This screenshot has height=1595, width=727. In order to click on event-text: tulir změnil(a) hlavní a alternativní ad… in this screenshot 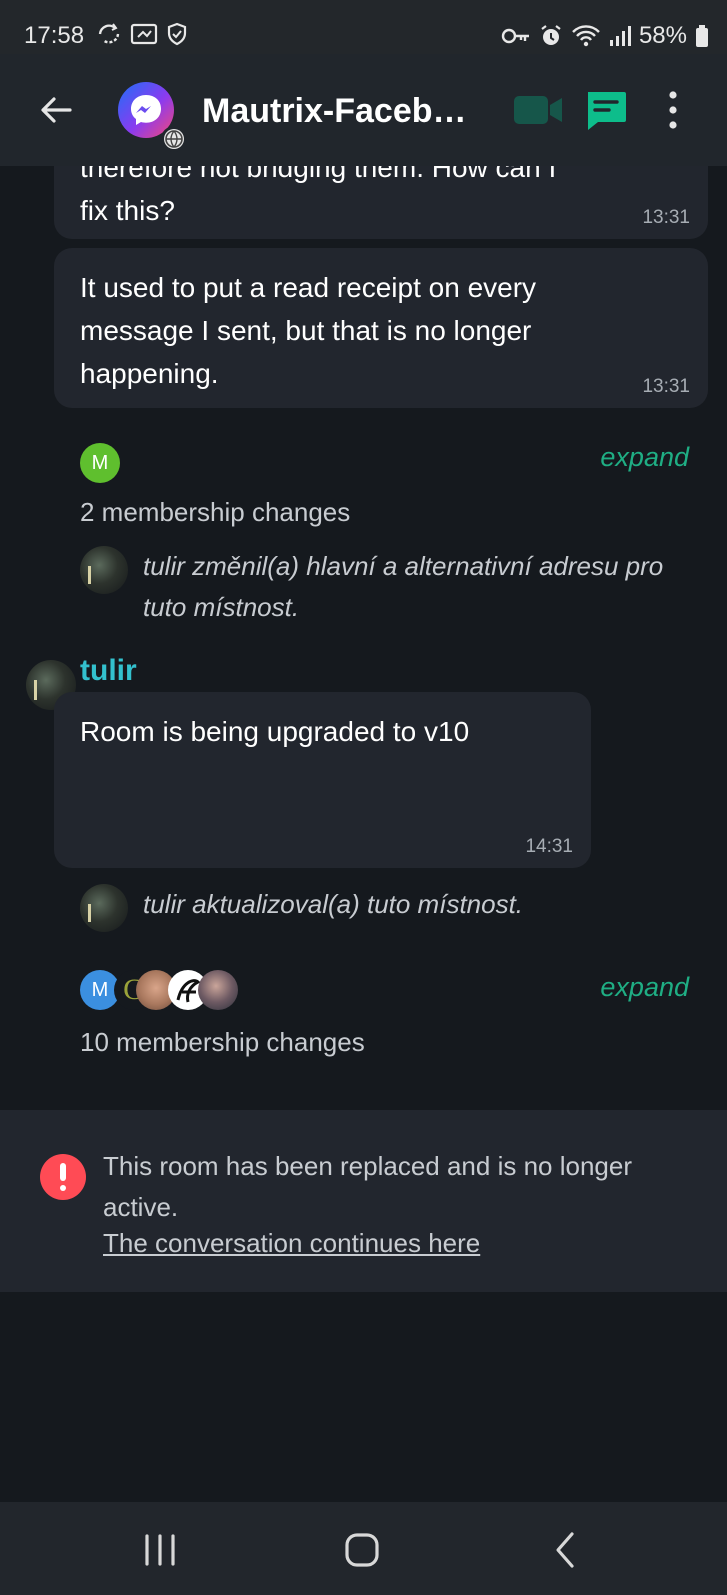, I will do `click(403, 586)`.